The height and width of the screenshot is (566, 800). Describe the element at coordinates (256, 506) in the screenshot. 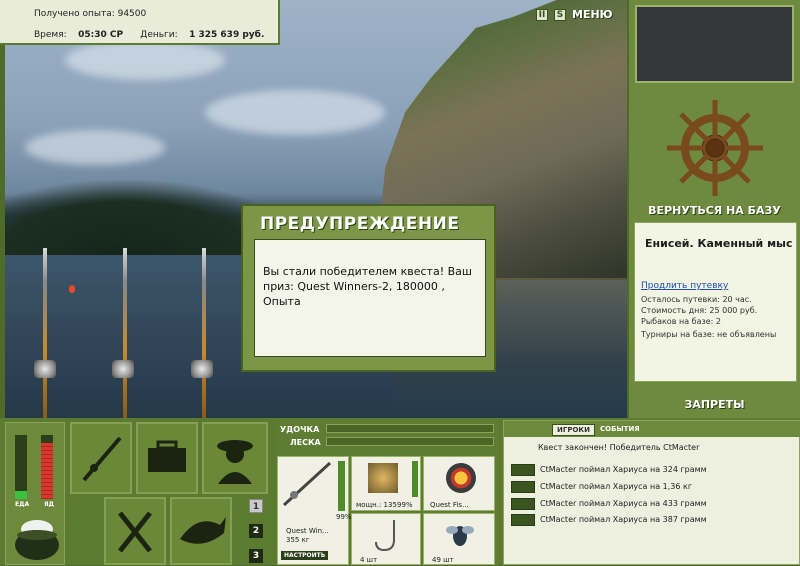

I see `page-1-button: 1` at that location.